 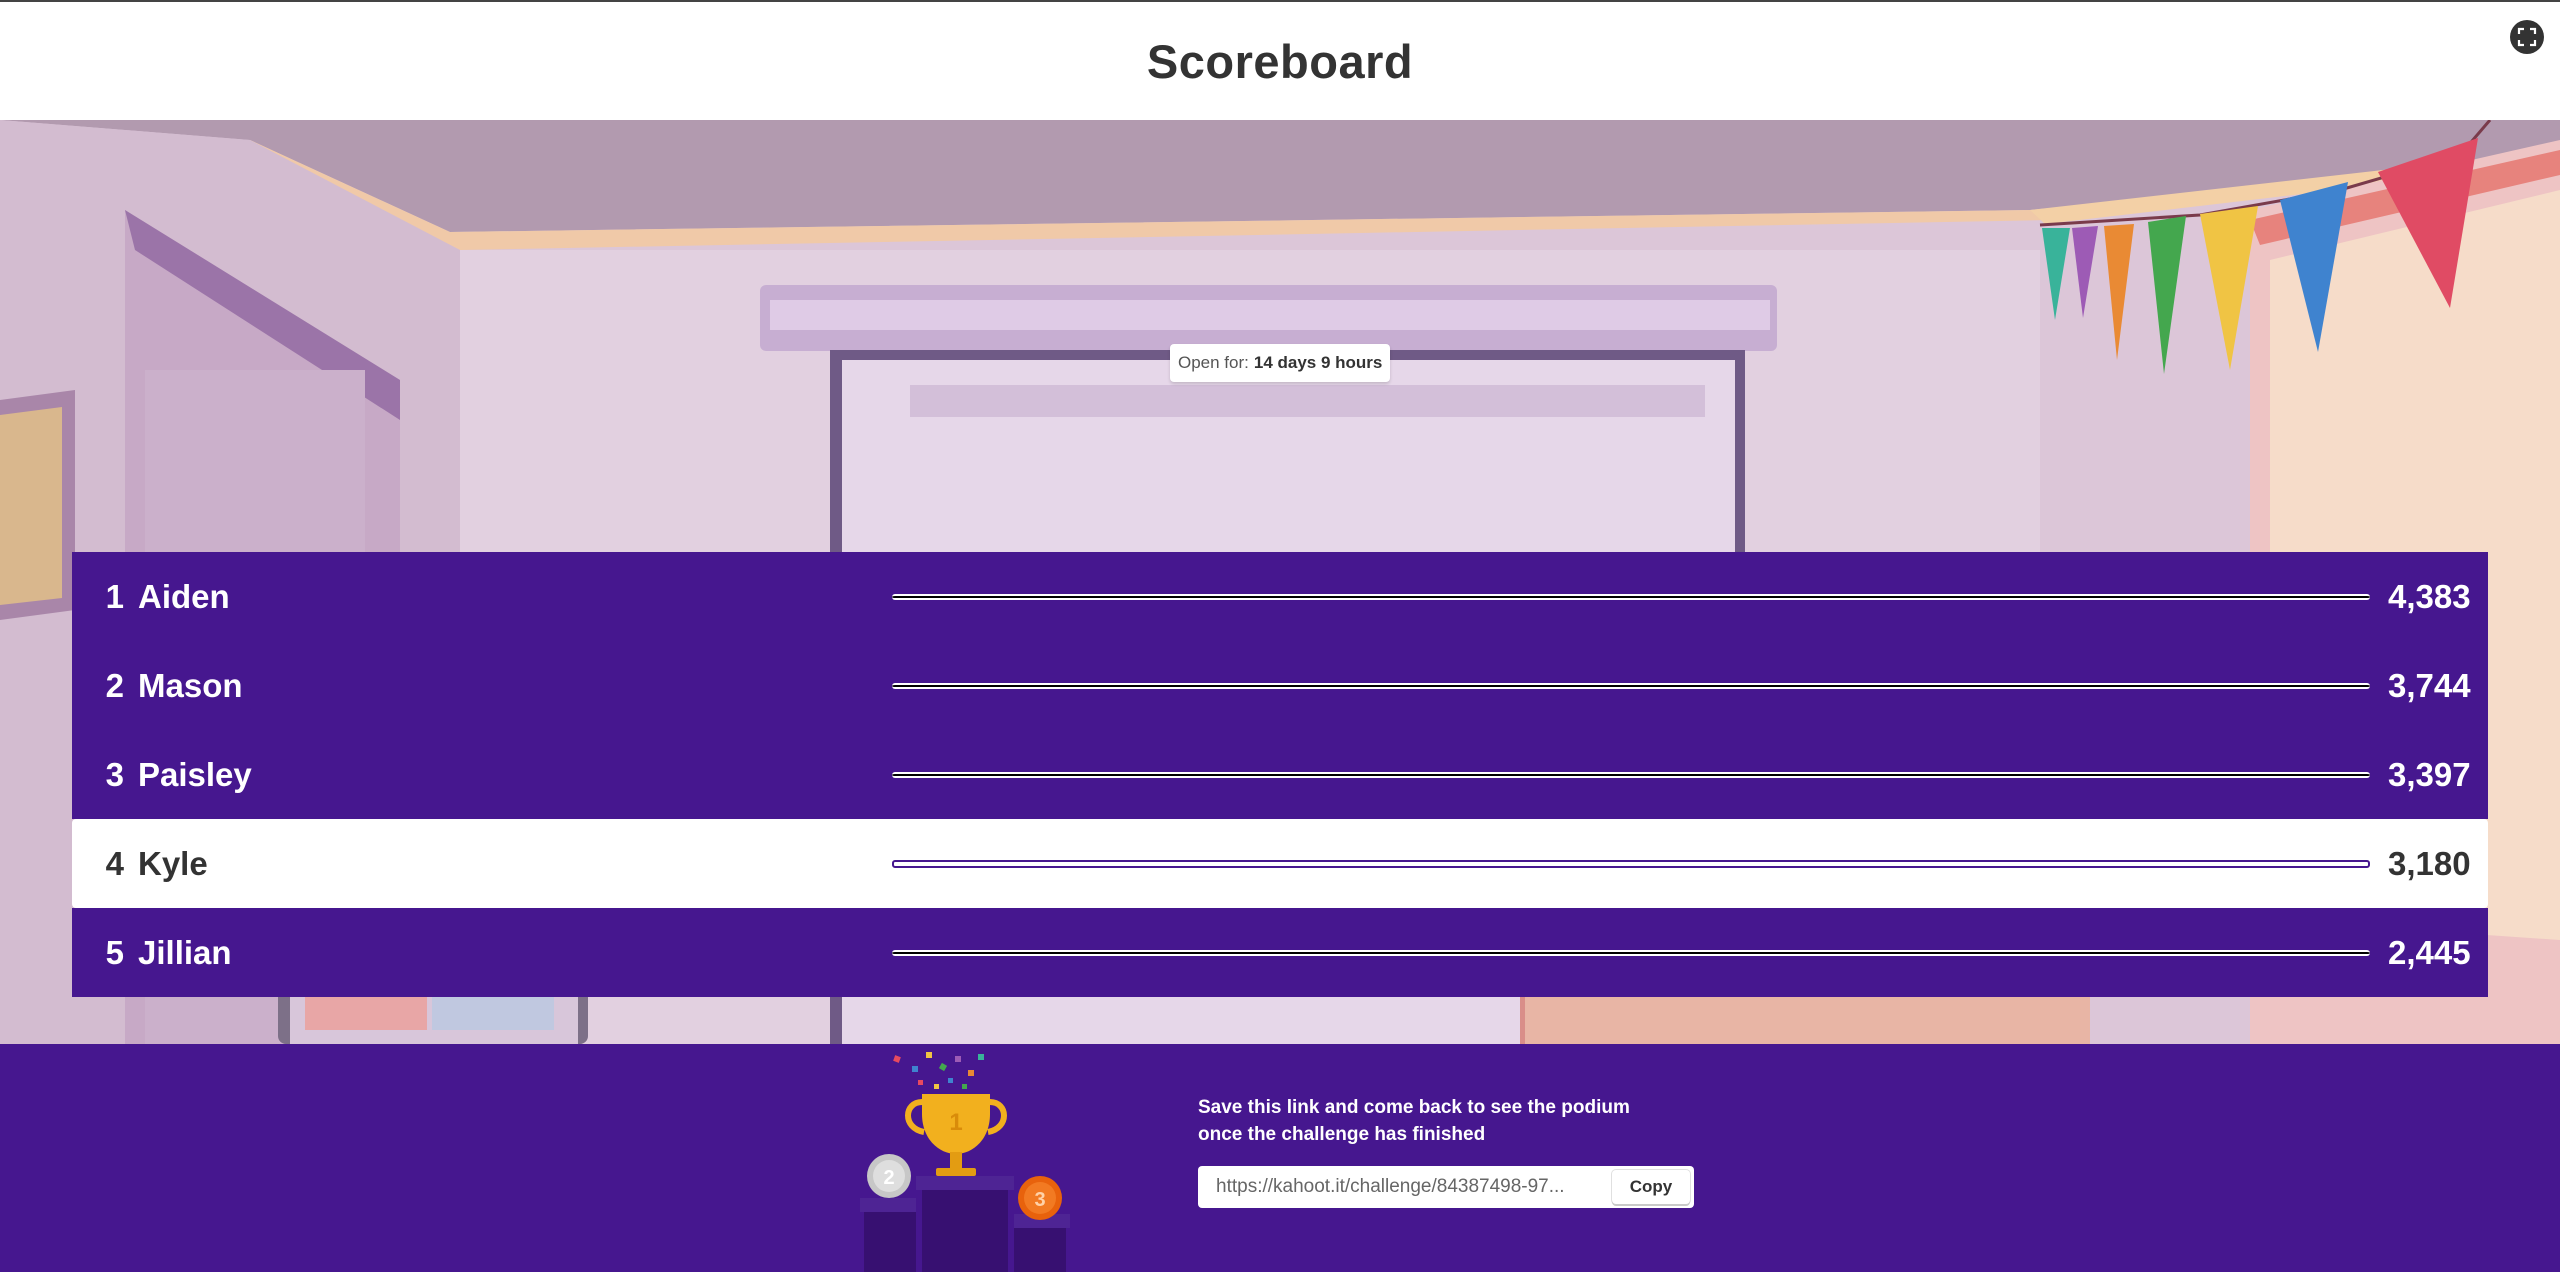 I want to click on player-score: 3,397, so click(x=2429, y=774).